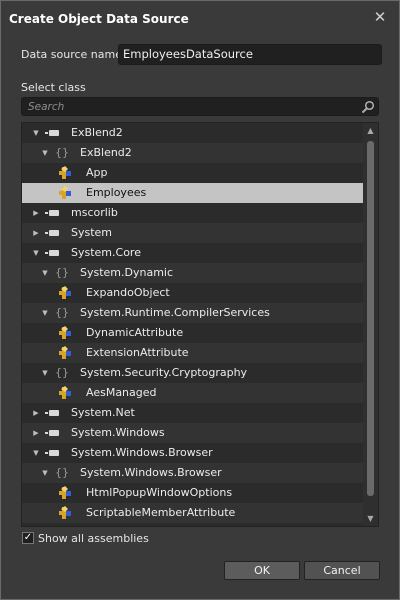 The height and width of the screenshot is (600, 400). What do you see at coordinates (250, 54) in the screenshot?
I see `data-source-name-input: EmployeesDataSource` at bounding box center [250, 54].